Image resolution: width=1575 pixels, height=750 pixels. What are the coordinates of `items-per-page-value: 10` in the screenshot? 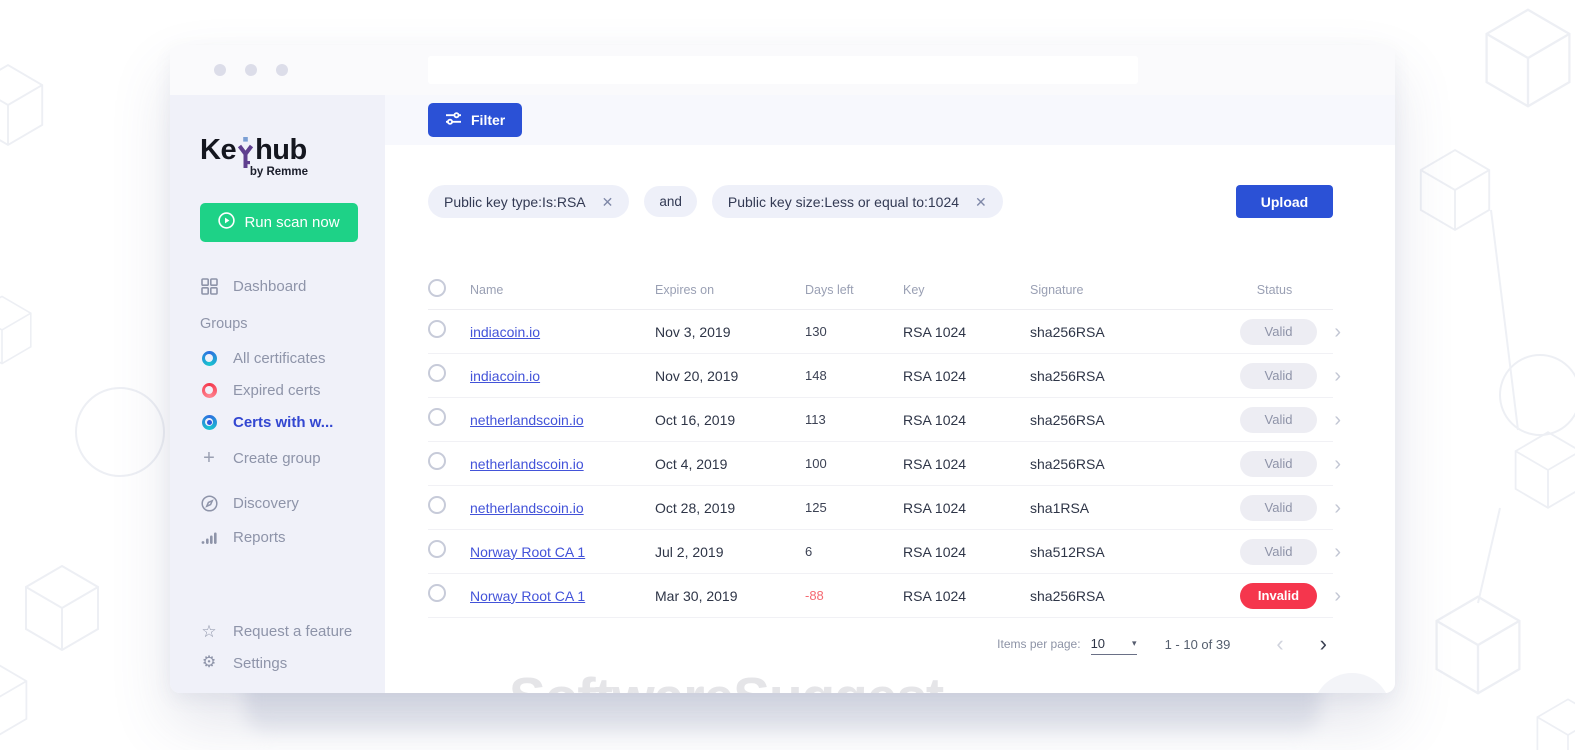 It's located at (1098, 643).